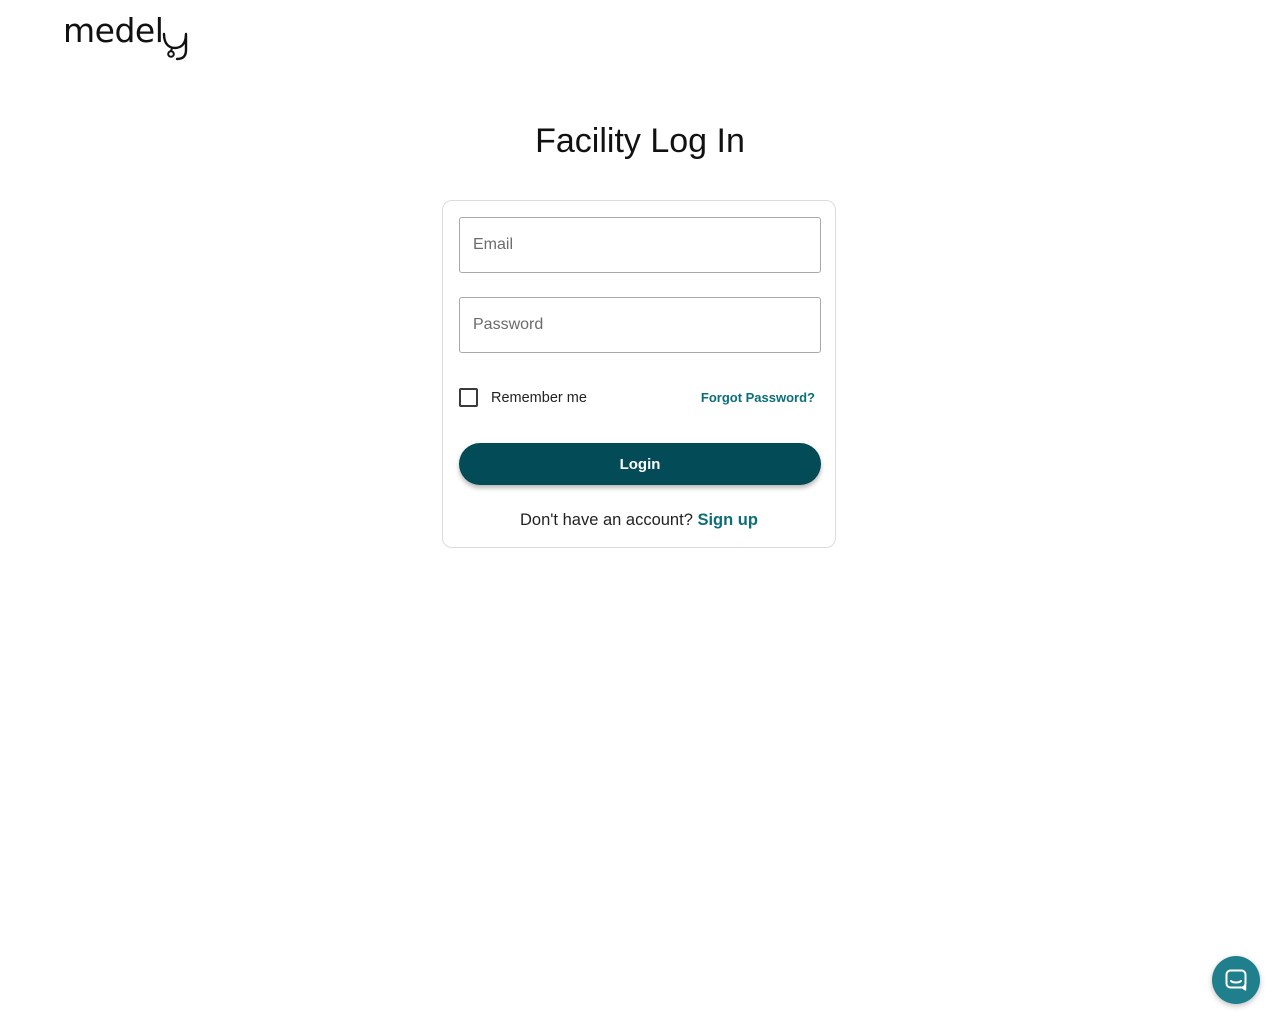 The image size is (1280, 1024). What do you see at coordinates (640, 325) in the screenshot?
I see `password-field` at bounding box center [640, 325].